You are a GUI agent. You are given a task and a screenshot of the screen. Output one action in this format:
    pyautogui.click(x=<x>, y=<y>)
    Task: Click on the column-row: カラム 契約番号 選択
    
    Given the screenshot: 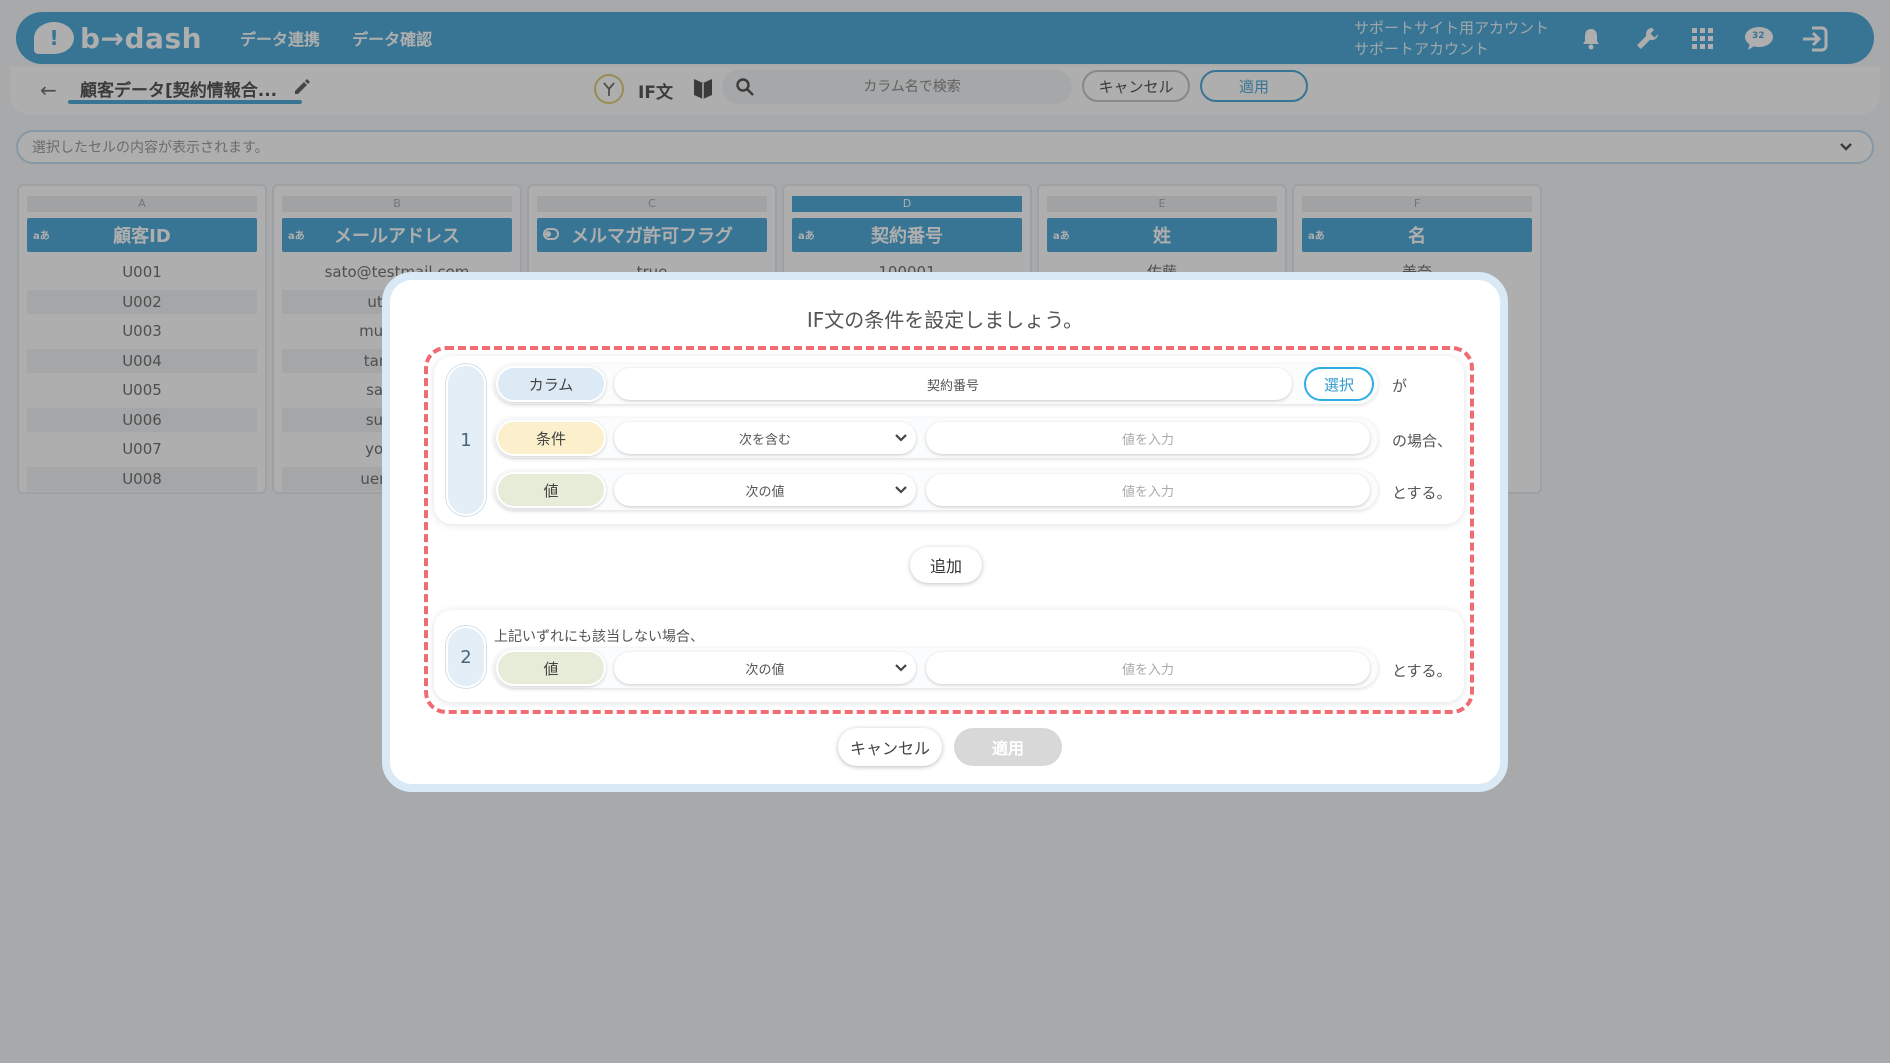 What is the action you would take?
    pyautogui.click(x=936, y=384)
    